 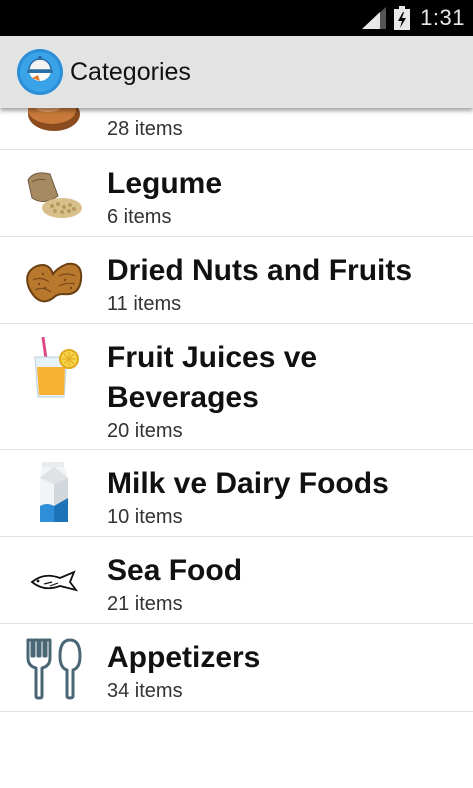 I want to click on category-count: 11 items, so click(x=144, y=304).